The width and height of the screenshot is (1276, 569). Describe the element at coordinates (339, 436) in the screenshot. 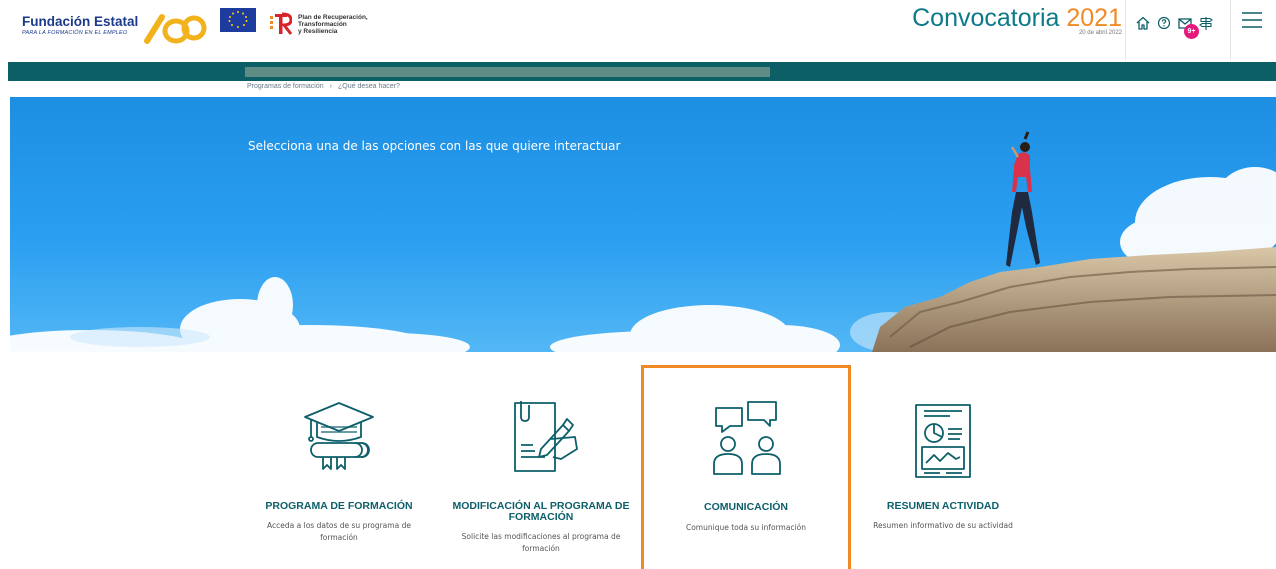

I see `graduation-cap-icon` at that location.